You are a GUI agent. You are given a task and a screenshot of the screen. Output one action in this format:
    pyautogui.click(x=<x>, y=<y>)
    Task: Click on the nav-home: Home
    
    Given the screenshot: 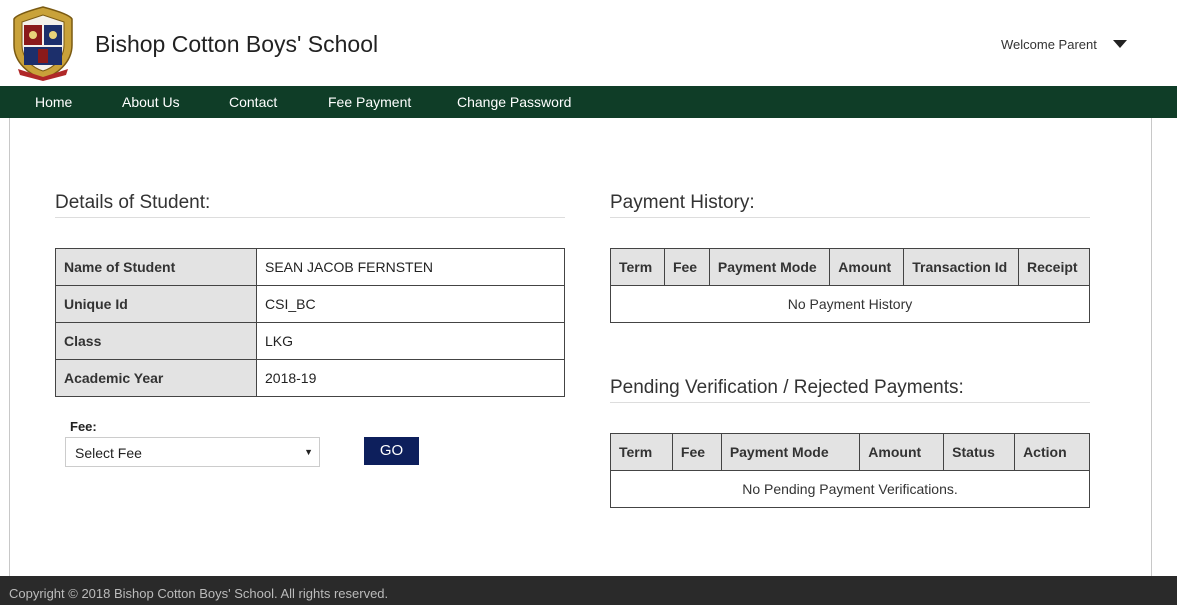 What is the action you would take?
    pyautogui.click(x=53, y=102)
    